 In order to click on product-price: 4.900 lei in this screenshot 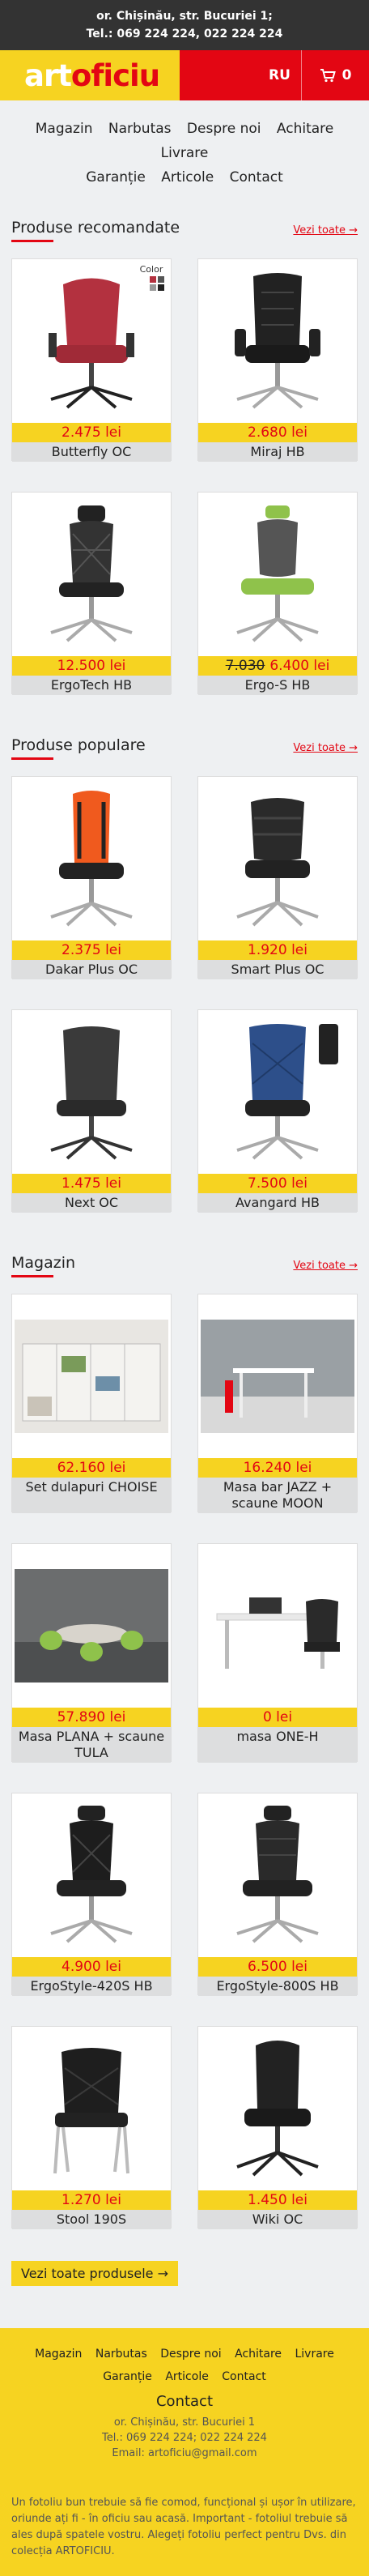, I will do `click(91, 1967)`.